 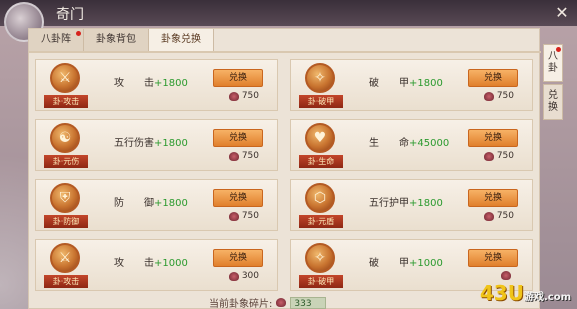 I want to click on attribute-label: 攻 击+1000, so click(x=151, y=261).